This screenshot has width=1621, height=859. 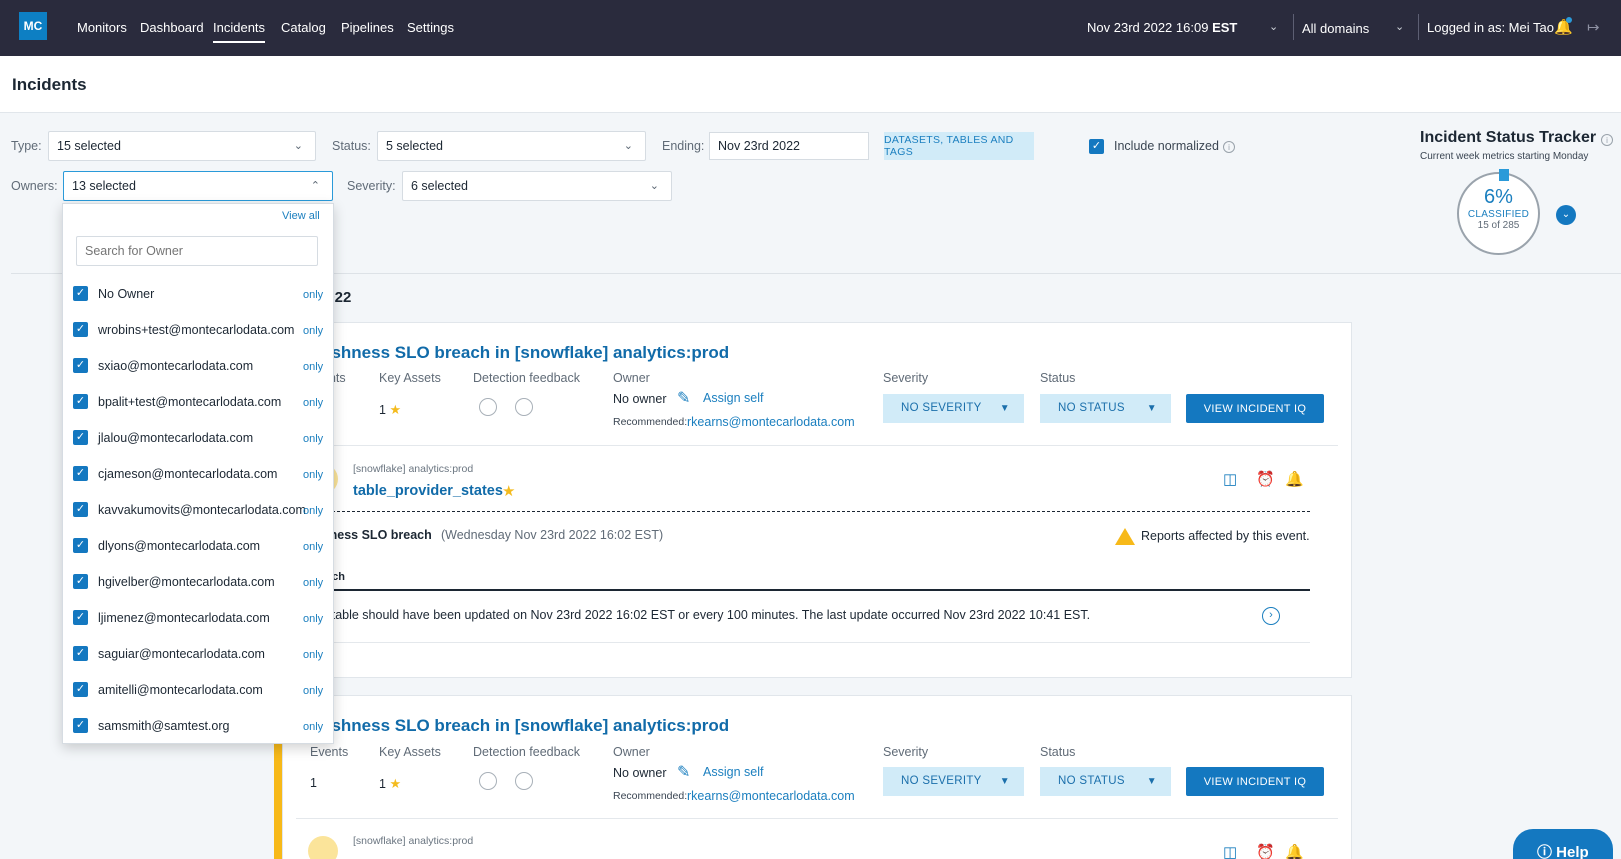 I want to click on owner-option: ✓ bpalit+test@montecarlodata.com only, so click(x=199, y=402).